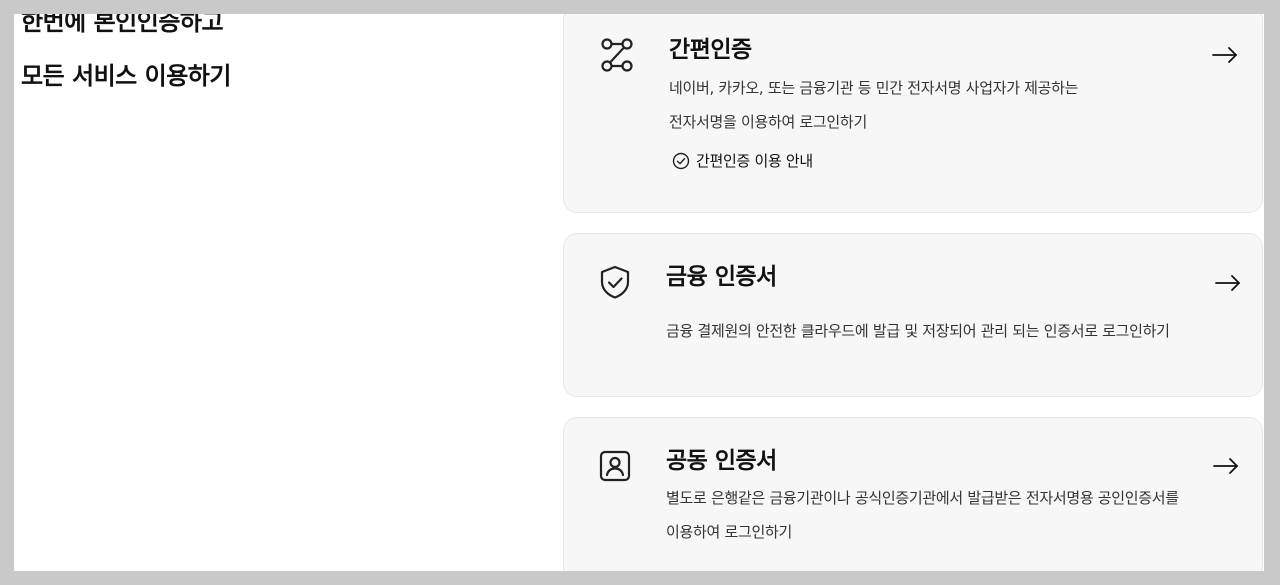 The width and height of the screenshot is (1280, 585). What do you see at coordinates (122, 25) in the screenshot?
I see `headline-line-1: 한번에 본인인증하고` at bounding box center [122, 25].